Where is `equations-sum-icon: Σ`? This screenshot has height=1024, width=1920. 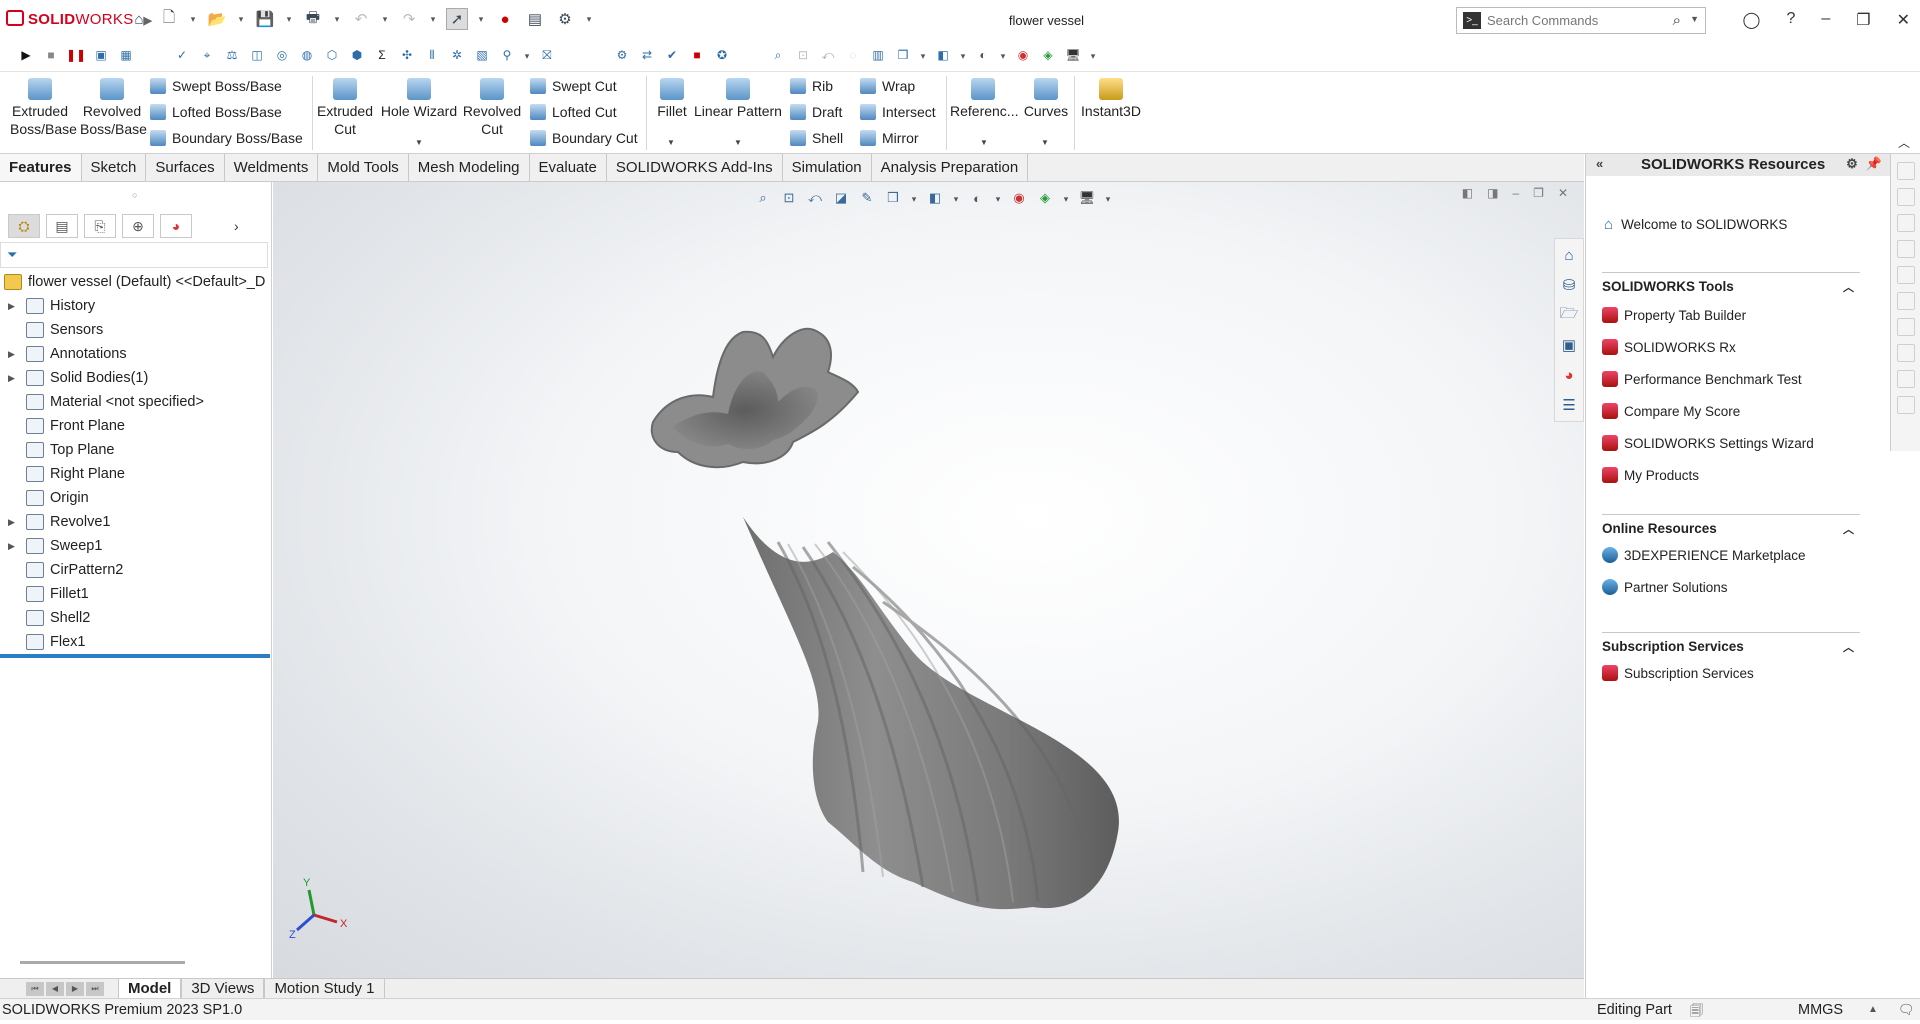
equations-sum-icon: Σ is located at coordinates (382, 55).